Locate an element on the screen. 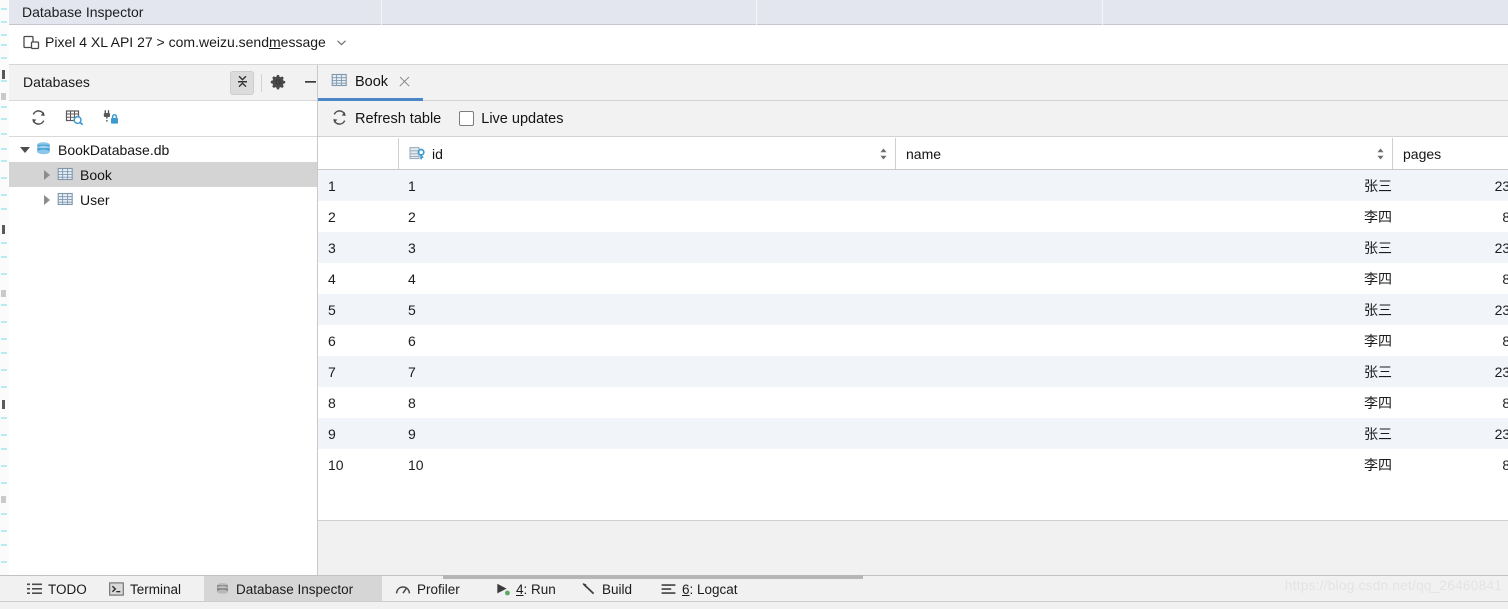  row-number-cell: 3 is located at coordinates (358, 247).